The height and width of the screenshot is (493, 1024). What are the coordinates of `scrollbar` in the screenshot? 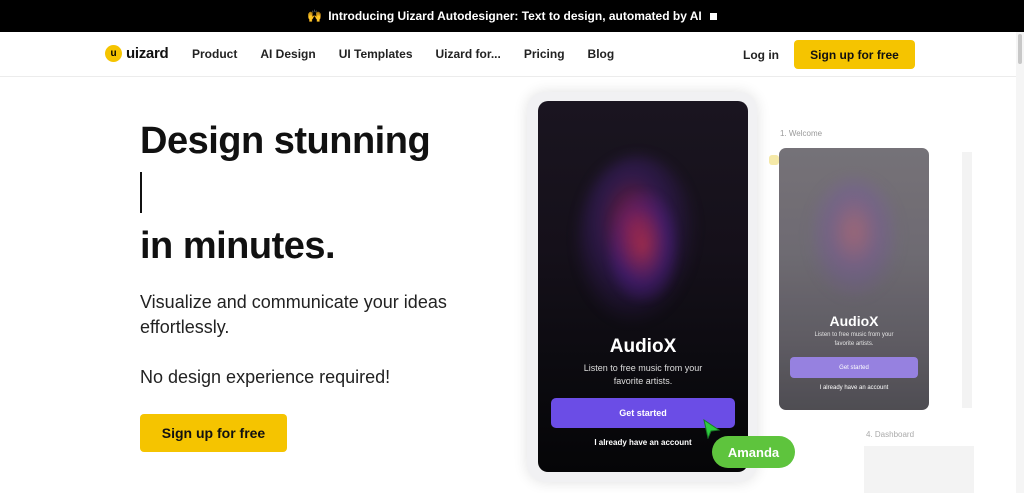 It's located at (1020, 262).